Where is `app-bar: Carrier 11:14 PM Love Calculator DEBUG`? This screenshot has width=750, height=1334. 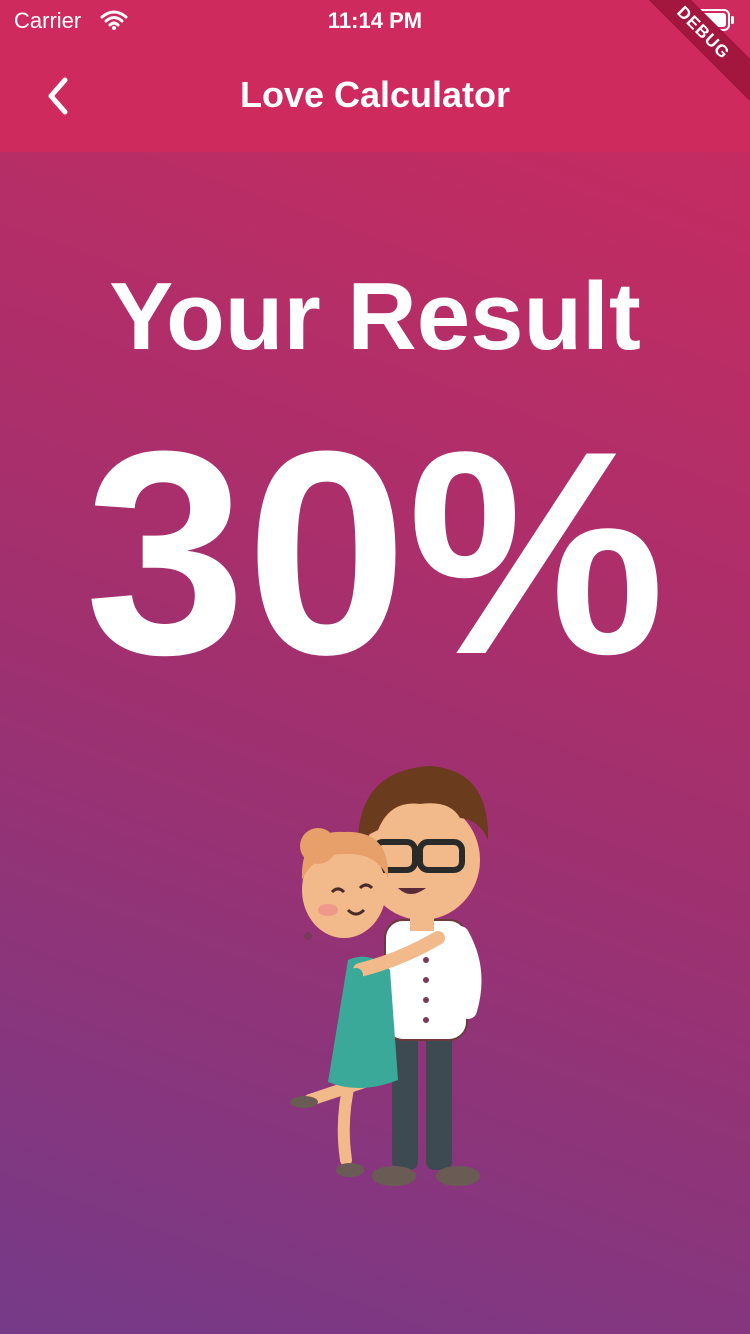
app-bar: Carrier 11:14 PM Love Calculator DEBUG is located at coordinates (375, 76).